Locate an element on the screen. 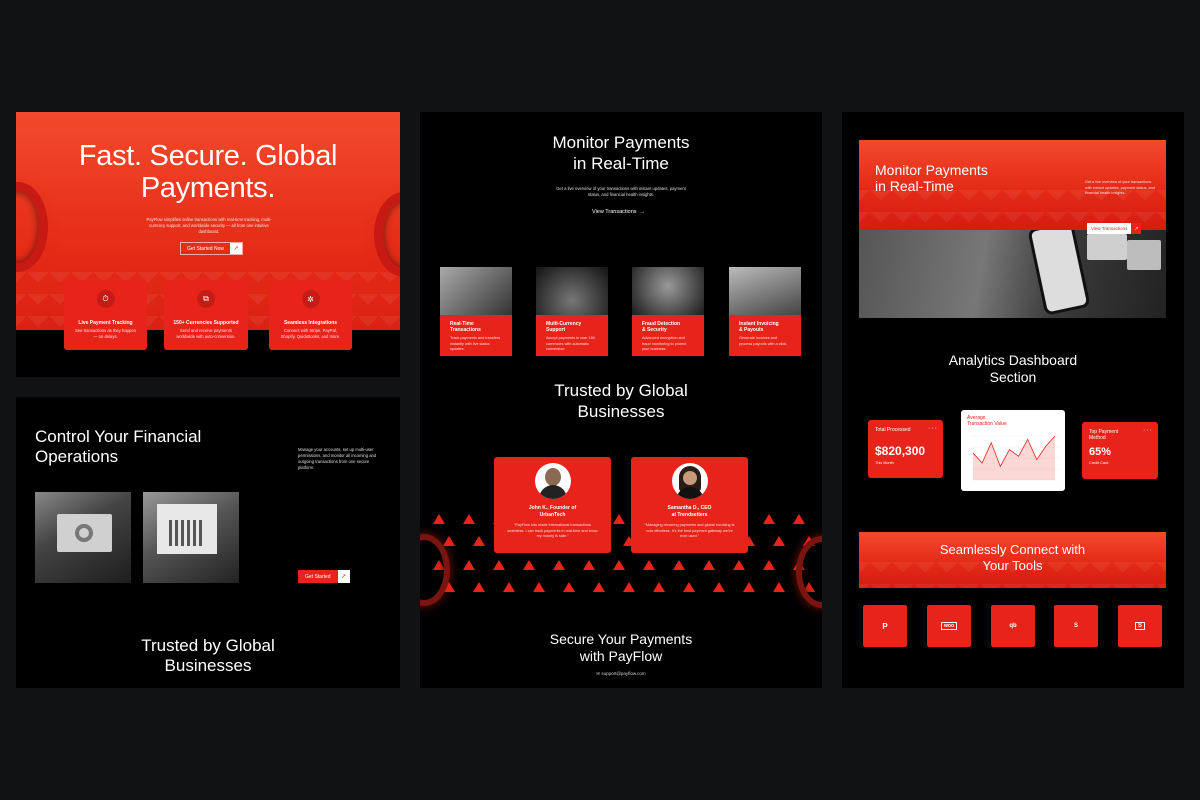 This screenshot has height=800, width=1200. monitor-title-right: Monitor Payments in Real-Time is located at coordinates (931, 178).